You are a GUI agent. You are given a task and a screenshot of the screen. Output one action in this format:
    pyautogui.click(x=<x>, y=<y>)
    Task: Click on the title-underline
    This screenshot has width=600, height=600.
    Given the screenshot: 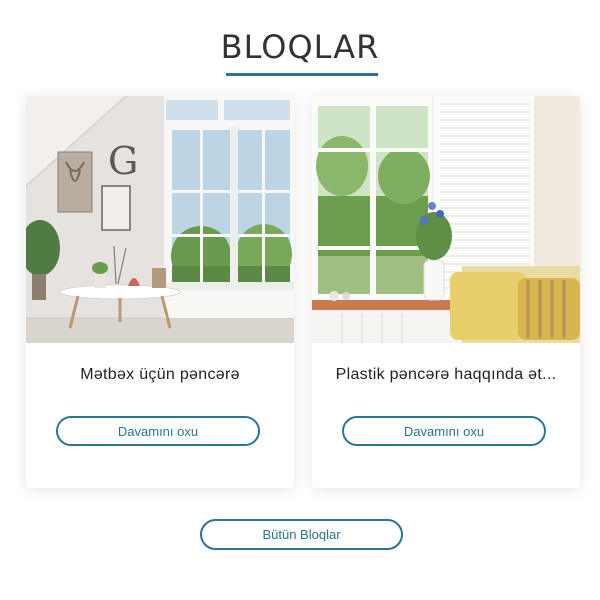 What is the action you would take?
    pyautogui.click(x=302, y=74)
    